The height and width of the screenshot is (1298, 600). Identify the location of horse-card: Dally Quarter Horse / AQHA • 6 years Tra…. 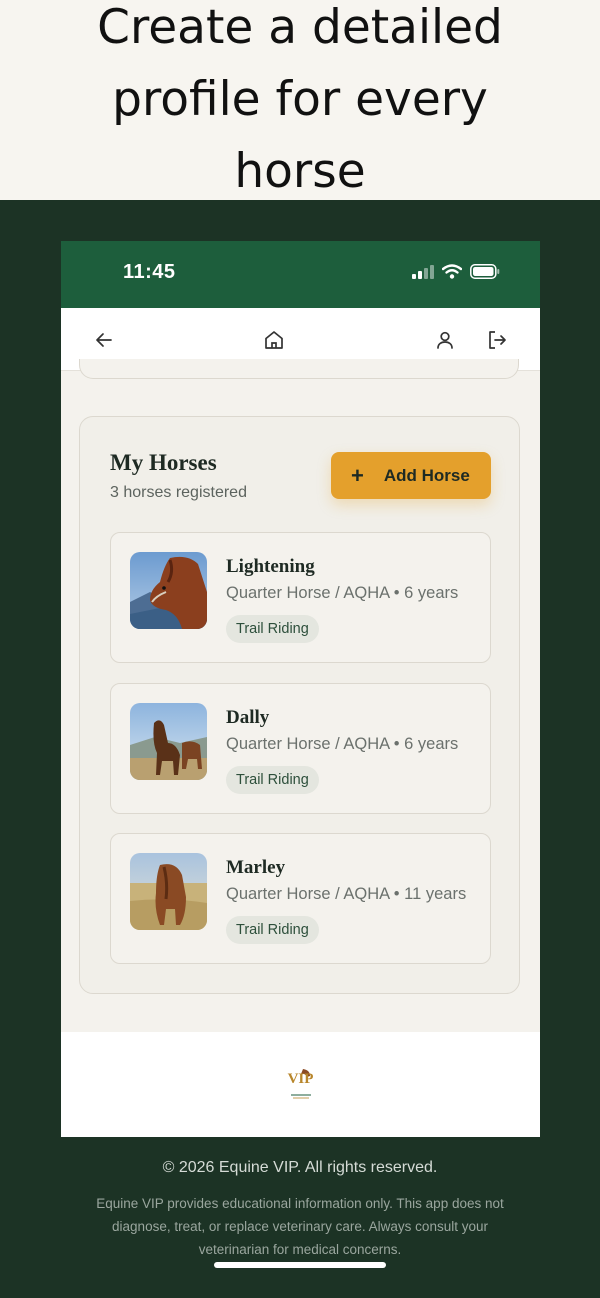
(300, 748).